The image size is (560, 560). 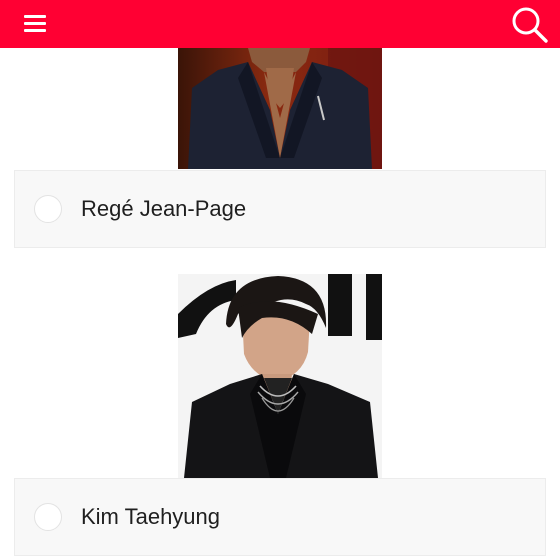 I want to click on option-card-rege-jean-page: Regé Jean-Page, so click(x=280, y=209).